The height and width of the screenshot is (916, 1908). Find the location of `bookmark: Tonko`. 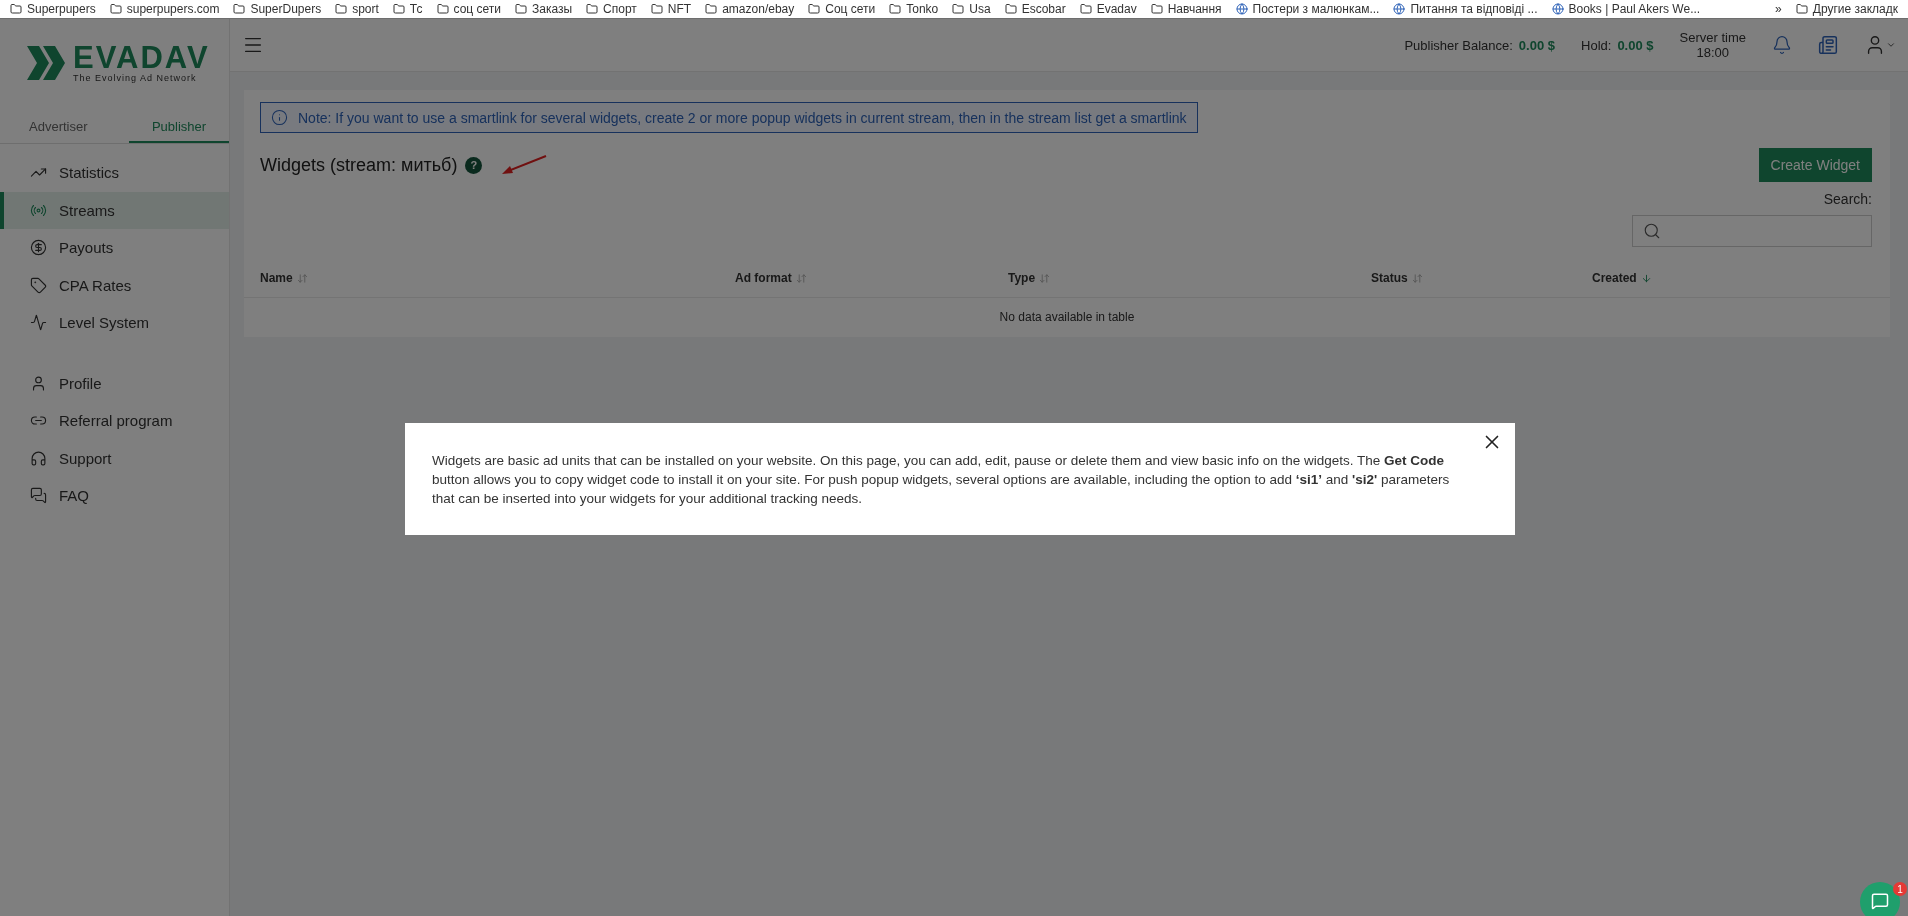

bookmark: Tonko is located at coordinates (914, 9).